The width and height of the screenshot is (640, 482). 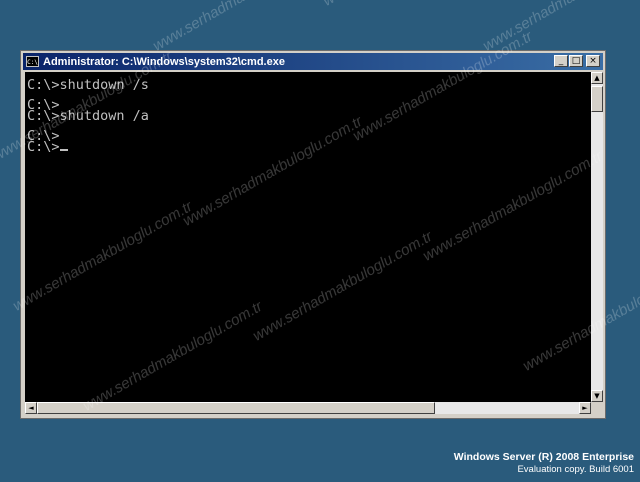 I want to click on build-info: Evaluation copy. Build 6001, so click(x=575, y=469).